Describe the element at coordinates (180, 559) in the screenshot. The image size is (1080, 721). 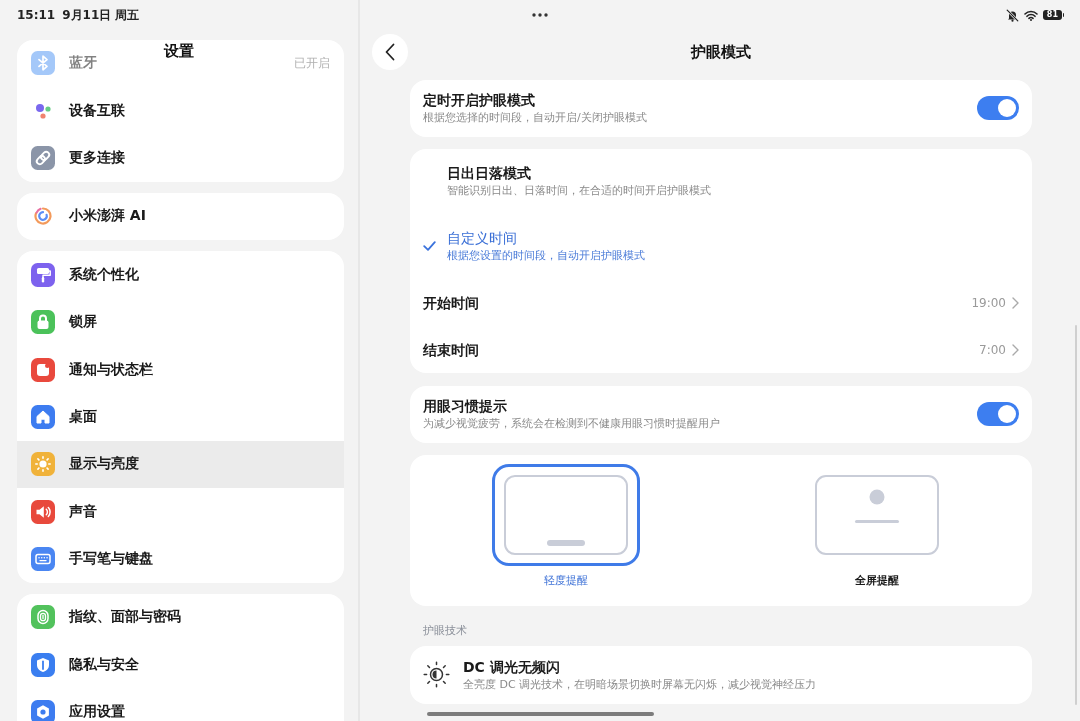
I see `sidebar-item: 手写笔与键盘` at that location.